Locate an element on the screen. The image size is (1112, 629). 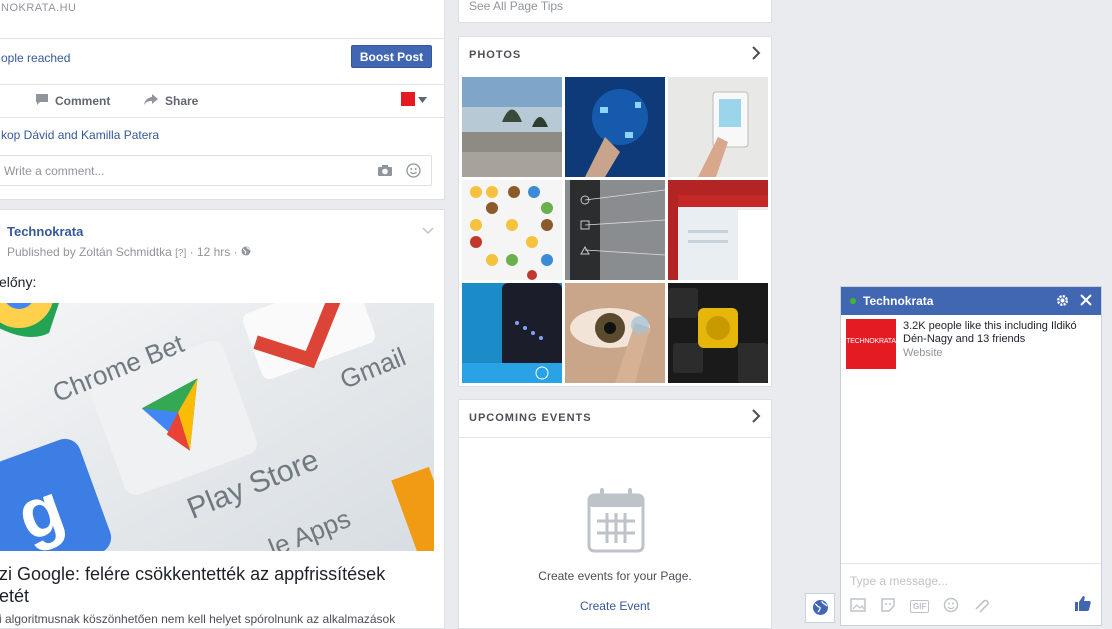
comment-label: Comment is located at coordinates (83, 101).